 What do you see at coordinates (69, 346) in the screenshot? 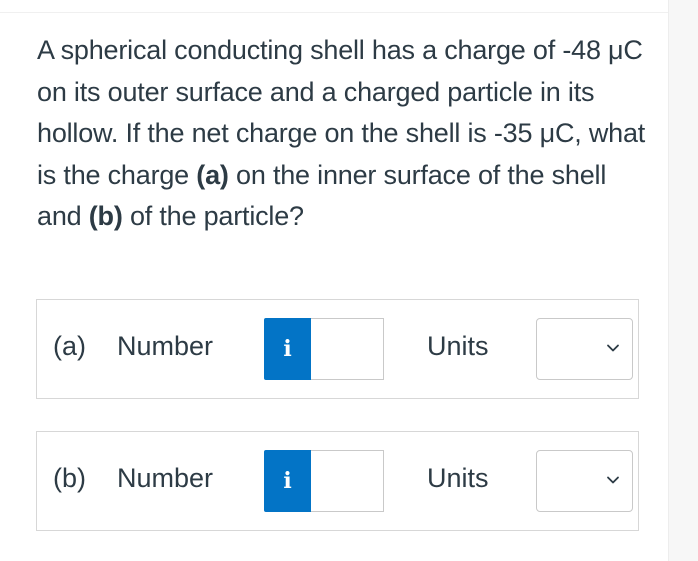
I see `part-label-a: (a)` at bounding box center [69, 346].